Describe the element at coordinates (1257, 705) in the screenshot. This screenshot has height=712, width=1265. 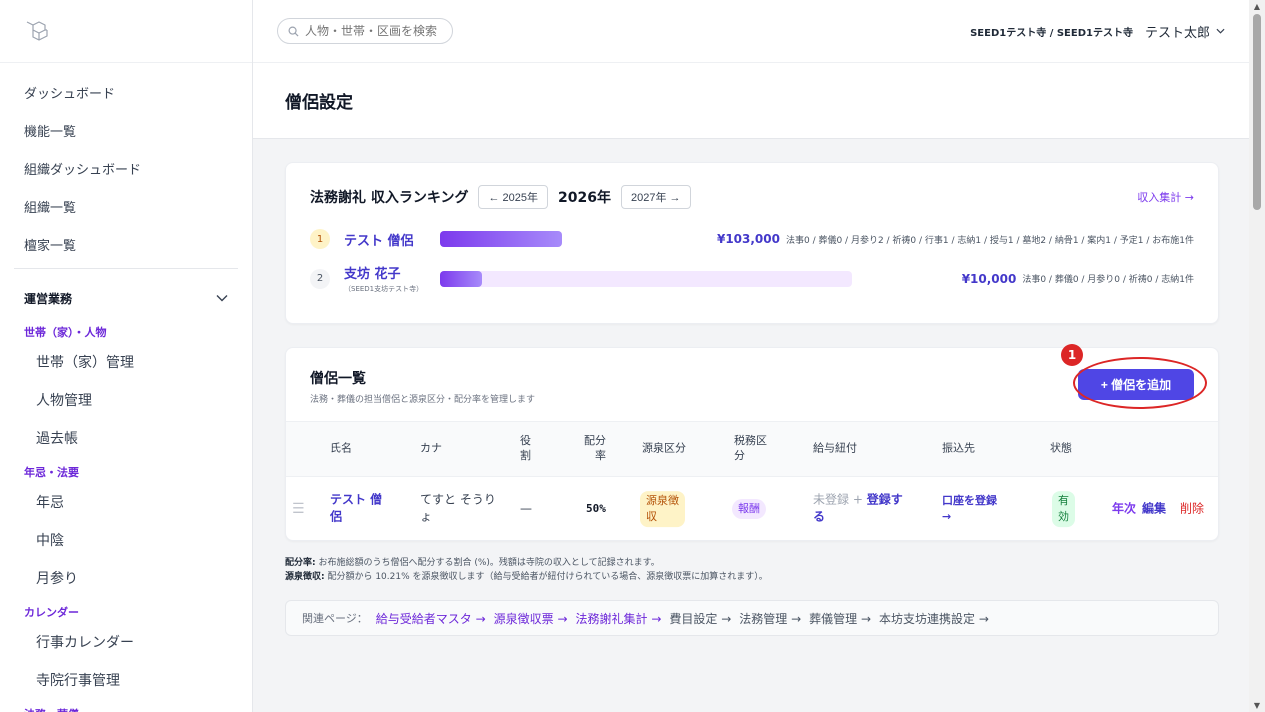
I see `scroll-down-icon: ▼` at that location.